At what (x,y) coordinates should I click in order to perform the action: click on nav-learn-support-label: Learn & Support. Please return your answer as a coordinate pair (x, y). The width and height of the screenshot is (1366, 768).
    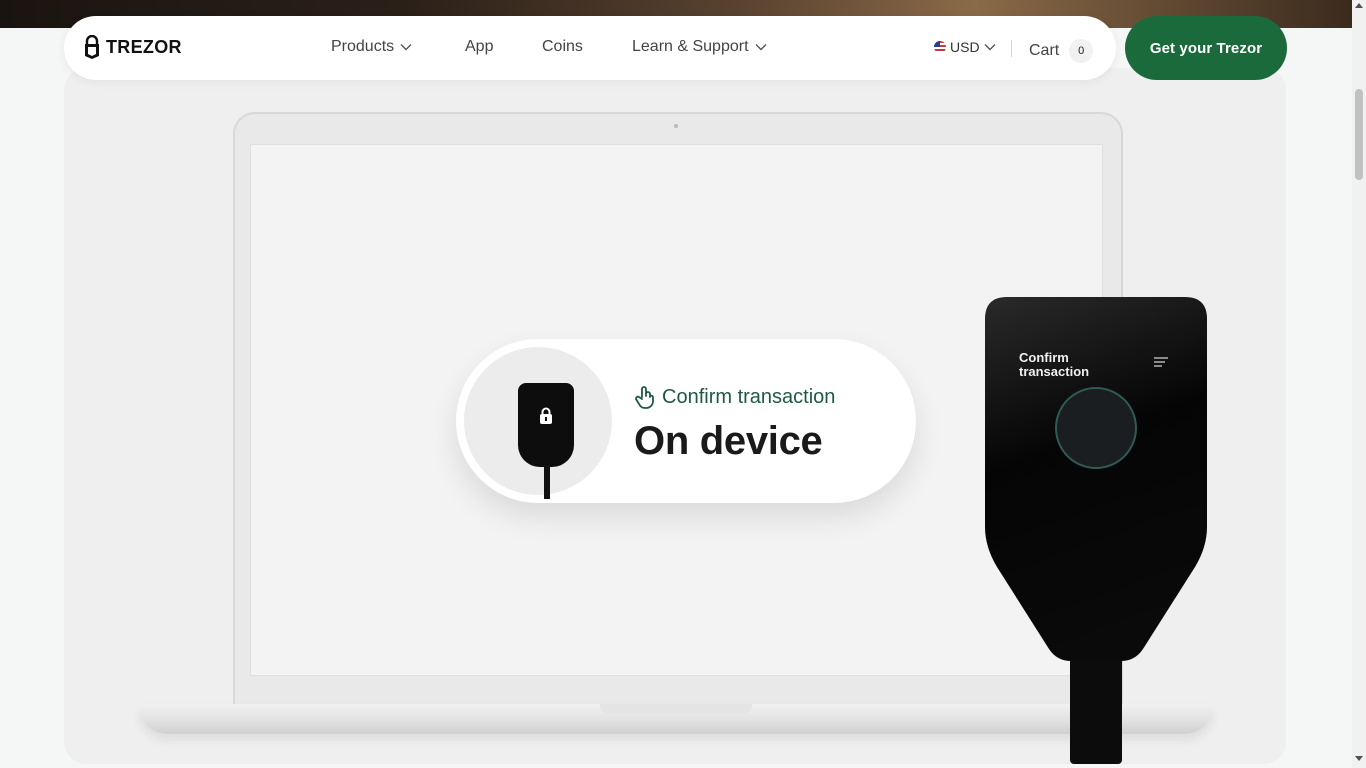
    Looking at the image, I should click on (690, 46).